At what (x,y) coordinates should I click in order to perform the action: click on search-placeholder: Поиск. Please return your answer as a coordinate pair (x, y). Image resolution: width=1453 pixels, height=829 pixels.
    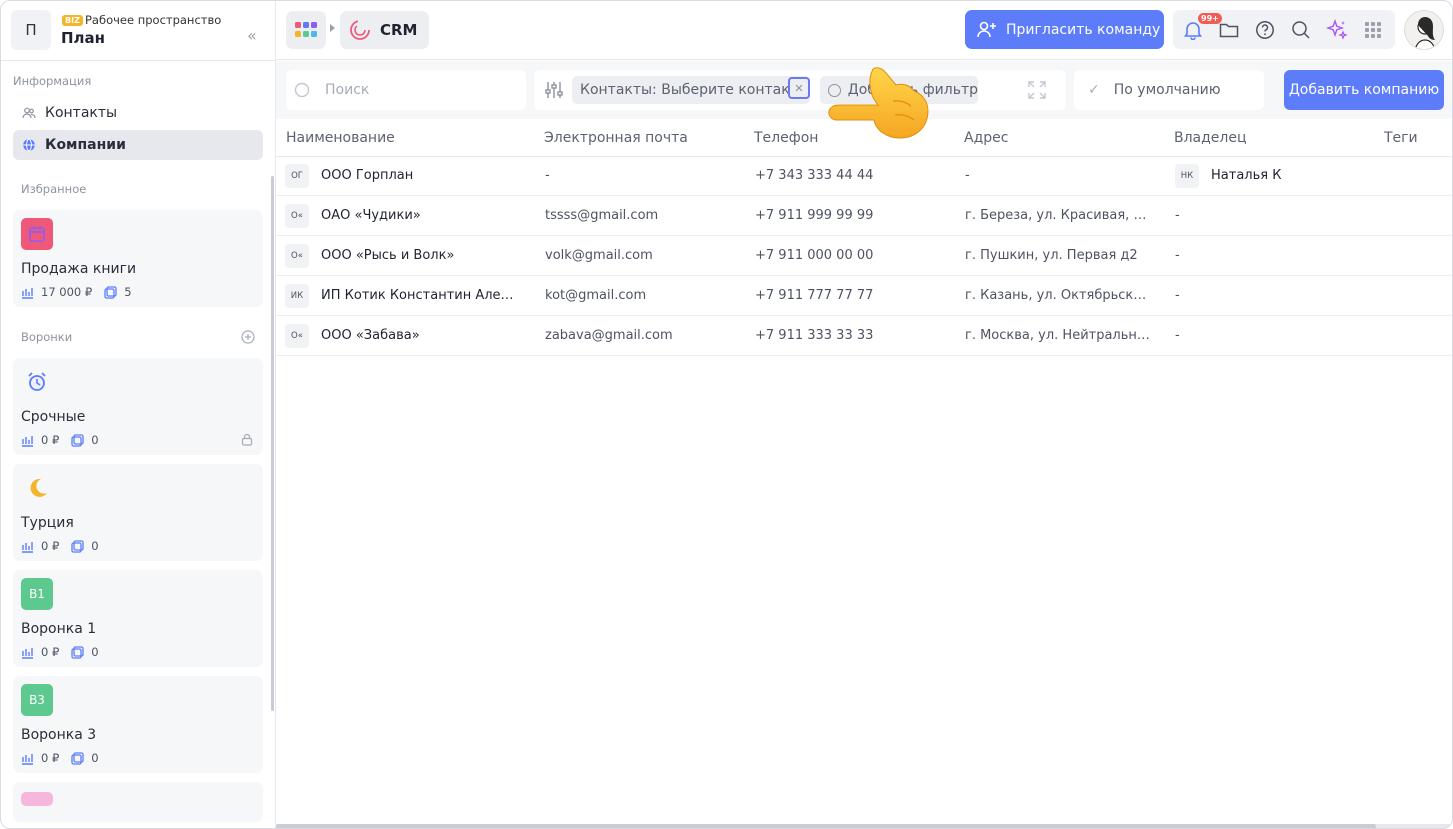
    Looking at the image, I should click on (347, 90).